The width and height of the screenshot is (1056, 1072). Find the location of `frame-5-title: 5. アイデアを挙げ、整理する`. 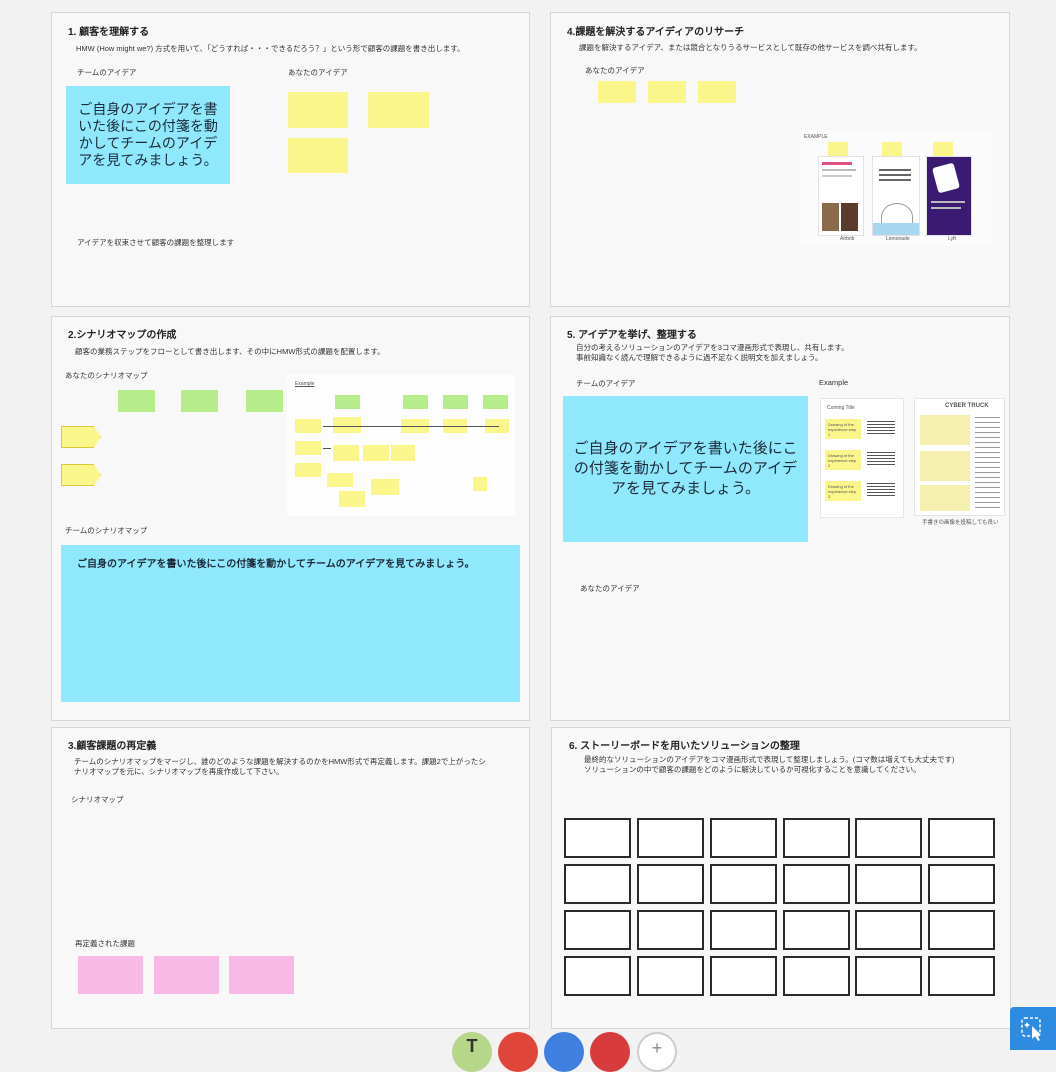

frame-5-title: 5. アイデアを挙げ、整理する is located at coordinates (632, 335).